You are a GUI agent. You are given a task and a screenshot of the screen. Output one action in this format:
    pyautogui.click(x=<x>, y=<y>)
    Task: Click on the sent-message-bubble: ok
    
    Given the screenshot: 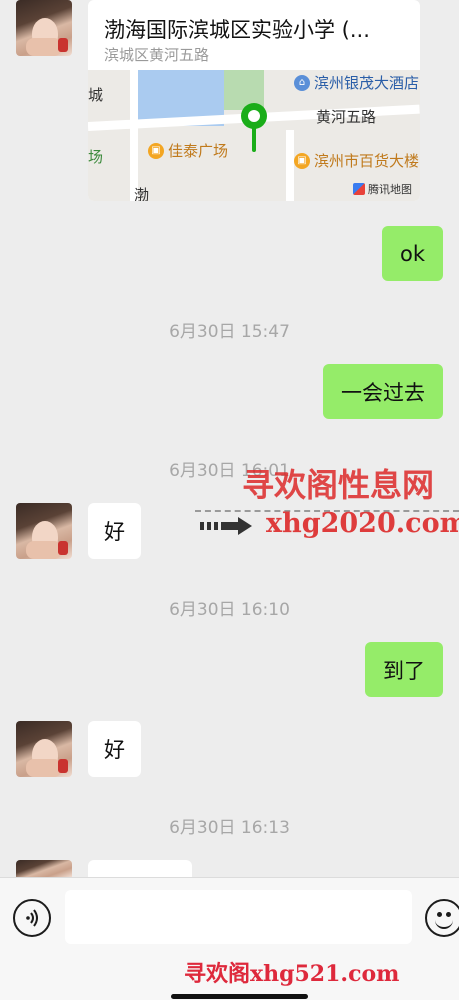 What is the action you would take?
    pyautogui.click(x=412, y=253)
    